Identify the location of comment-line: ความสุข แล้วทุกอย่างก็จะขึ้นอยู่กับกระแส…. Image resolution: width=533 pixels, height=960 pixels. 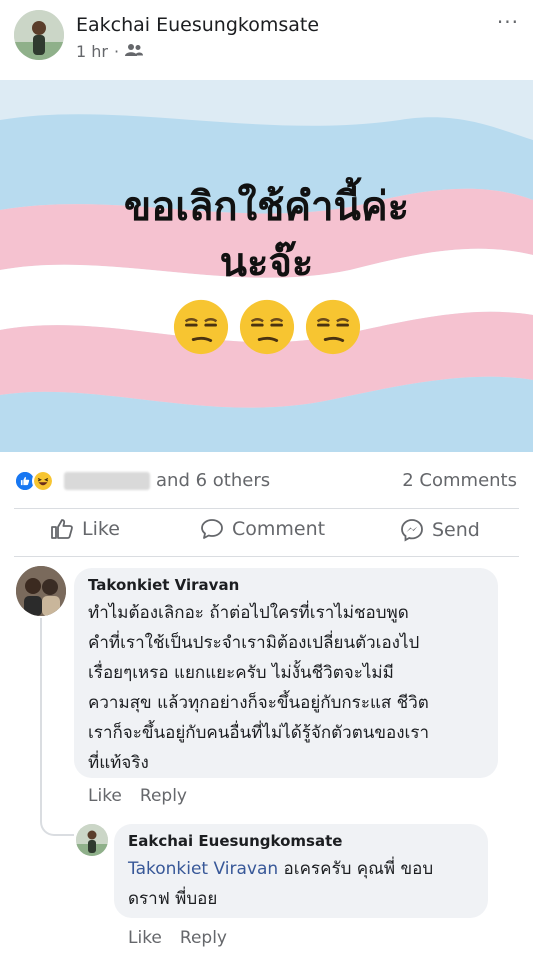
(258, 703).